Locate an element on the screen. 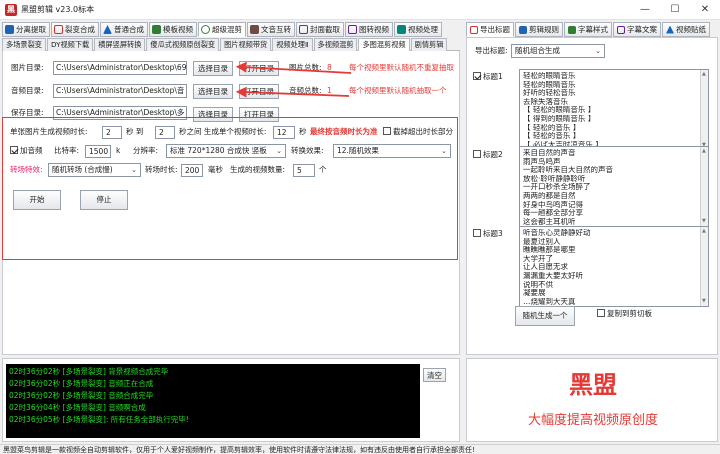  title1-scrollbar is located at coordinates (704, 110).